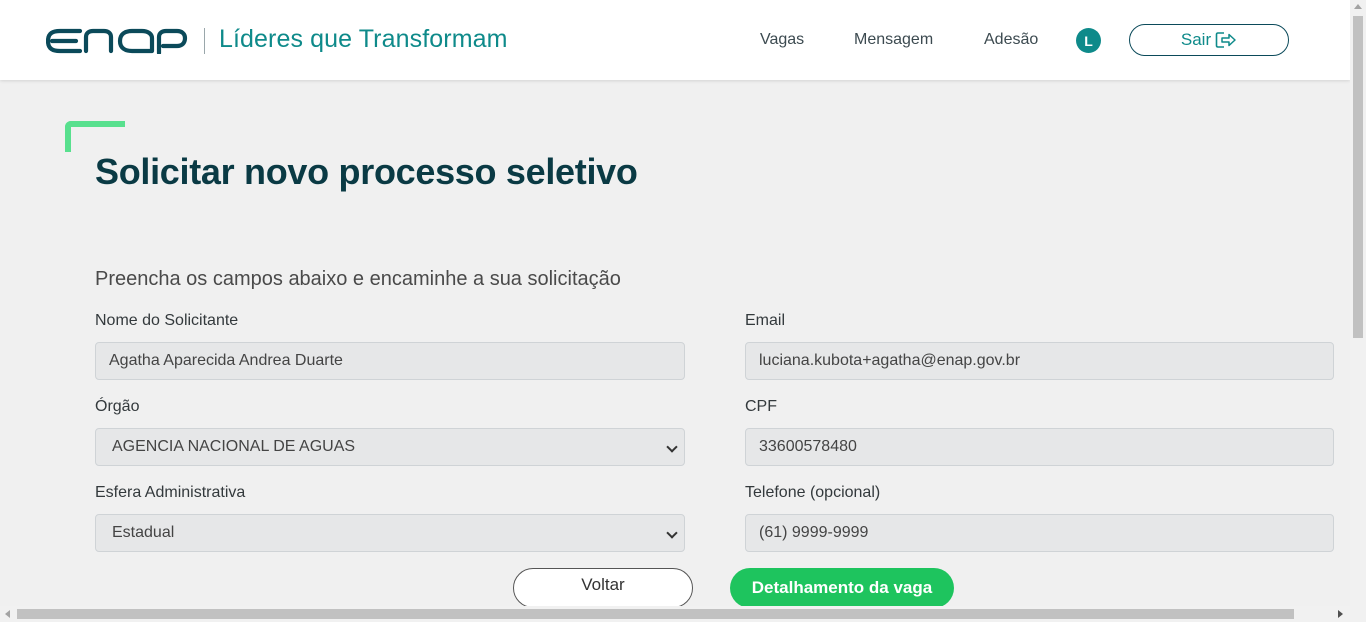  I want to click on detalhamento-vaga-button: Detalhamento da vaga, so click(842, 588).